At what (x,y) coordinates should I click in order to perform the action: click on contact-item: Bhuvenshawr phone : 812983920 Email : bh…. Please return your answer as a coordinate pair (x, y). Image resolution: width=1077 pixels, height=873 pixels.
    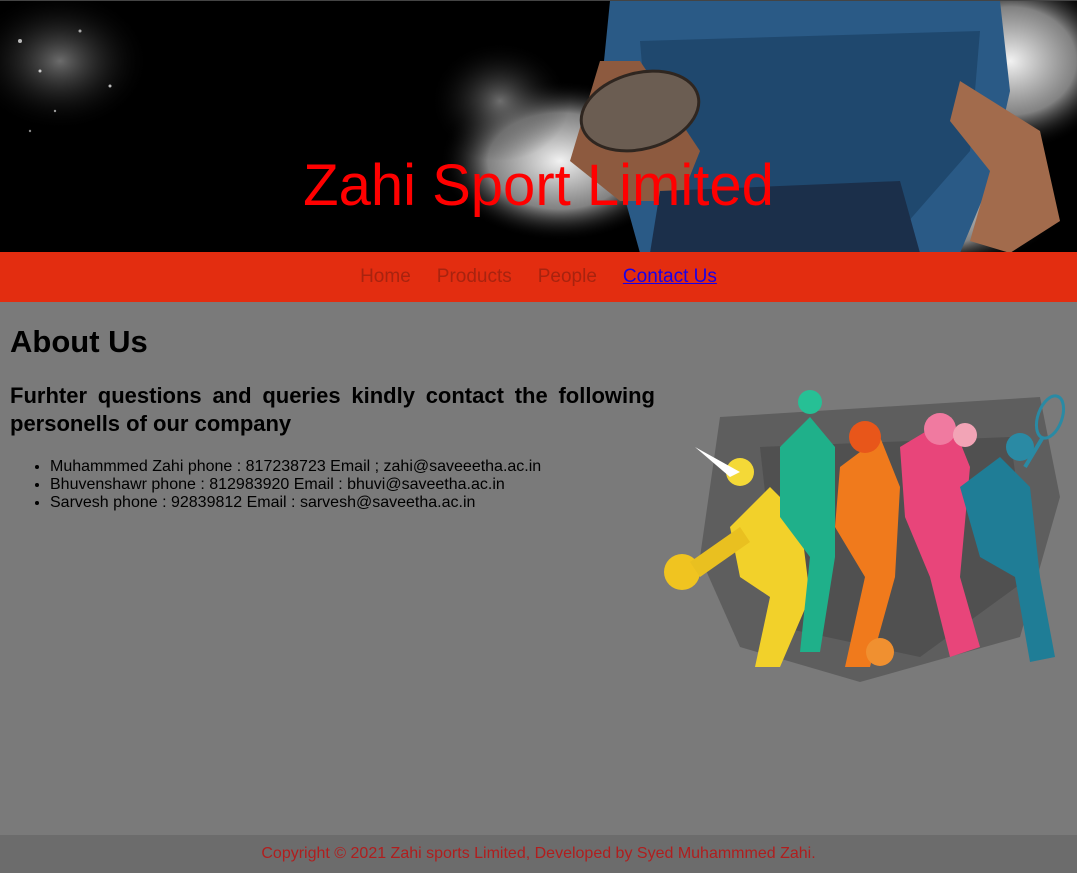
    Looking at the image, I should click on (295, 485).